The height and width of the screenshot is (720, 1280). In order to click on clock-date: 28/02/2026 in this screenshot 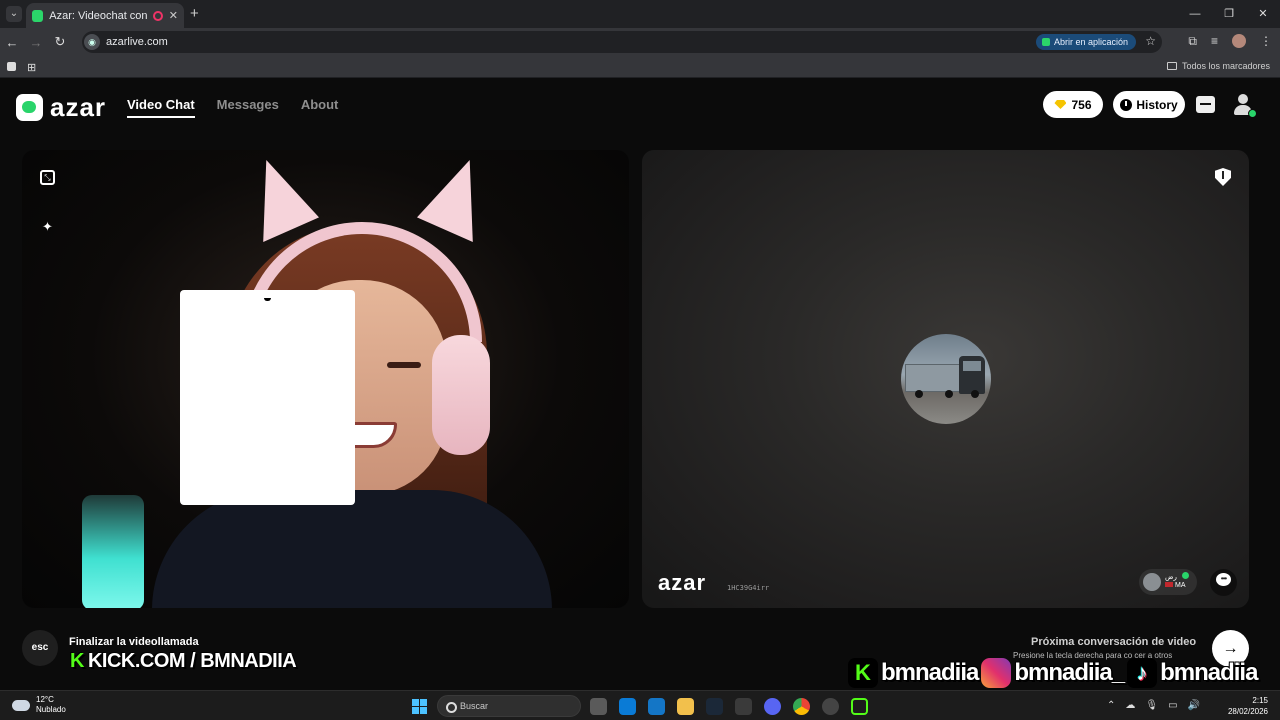, I will do `click(1247, 711)`.